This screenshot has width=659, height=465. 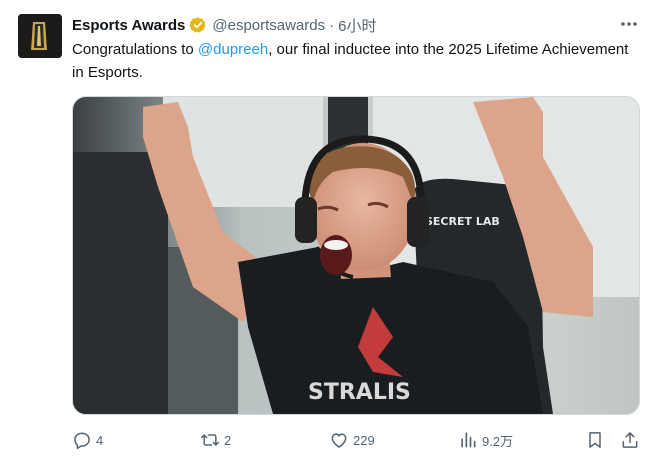 I want to click on tweet-actions: 4 2 229 9.2万, so click(x=357, y=440).